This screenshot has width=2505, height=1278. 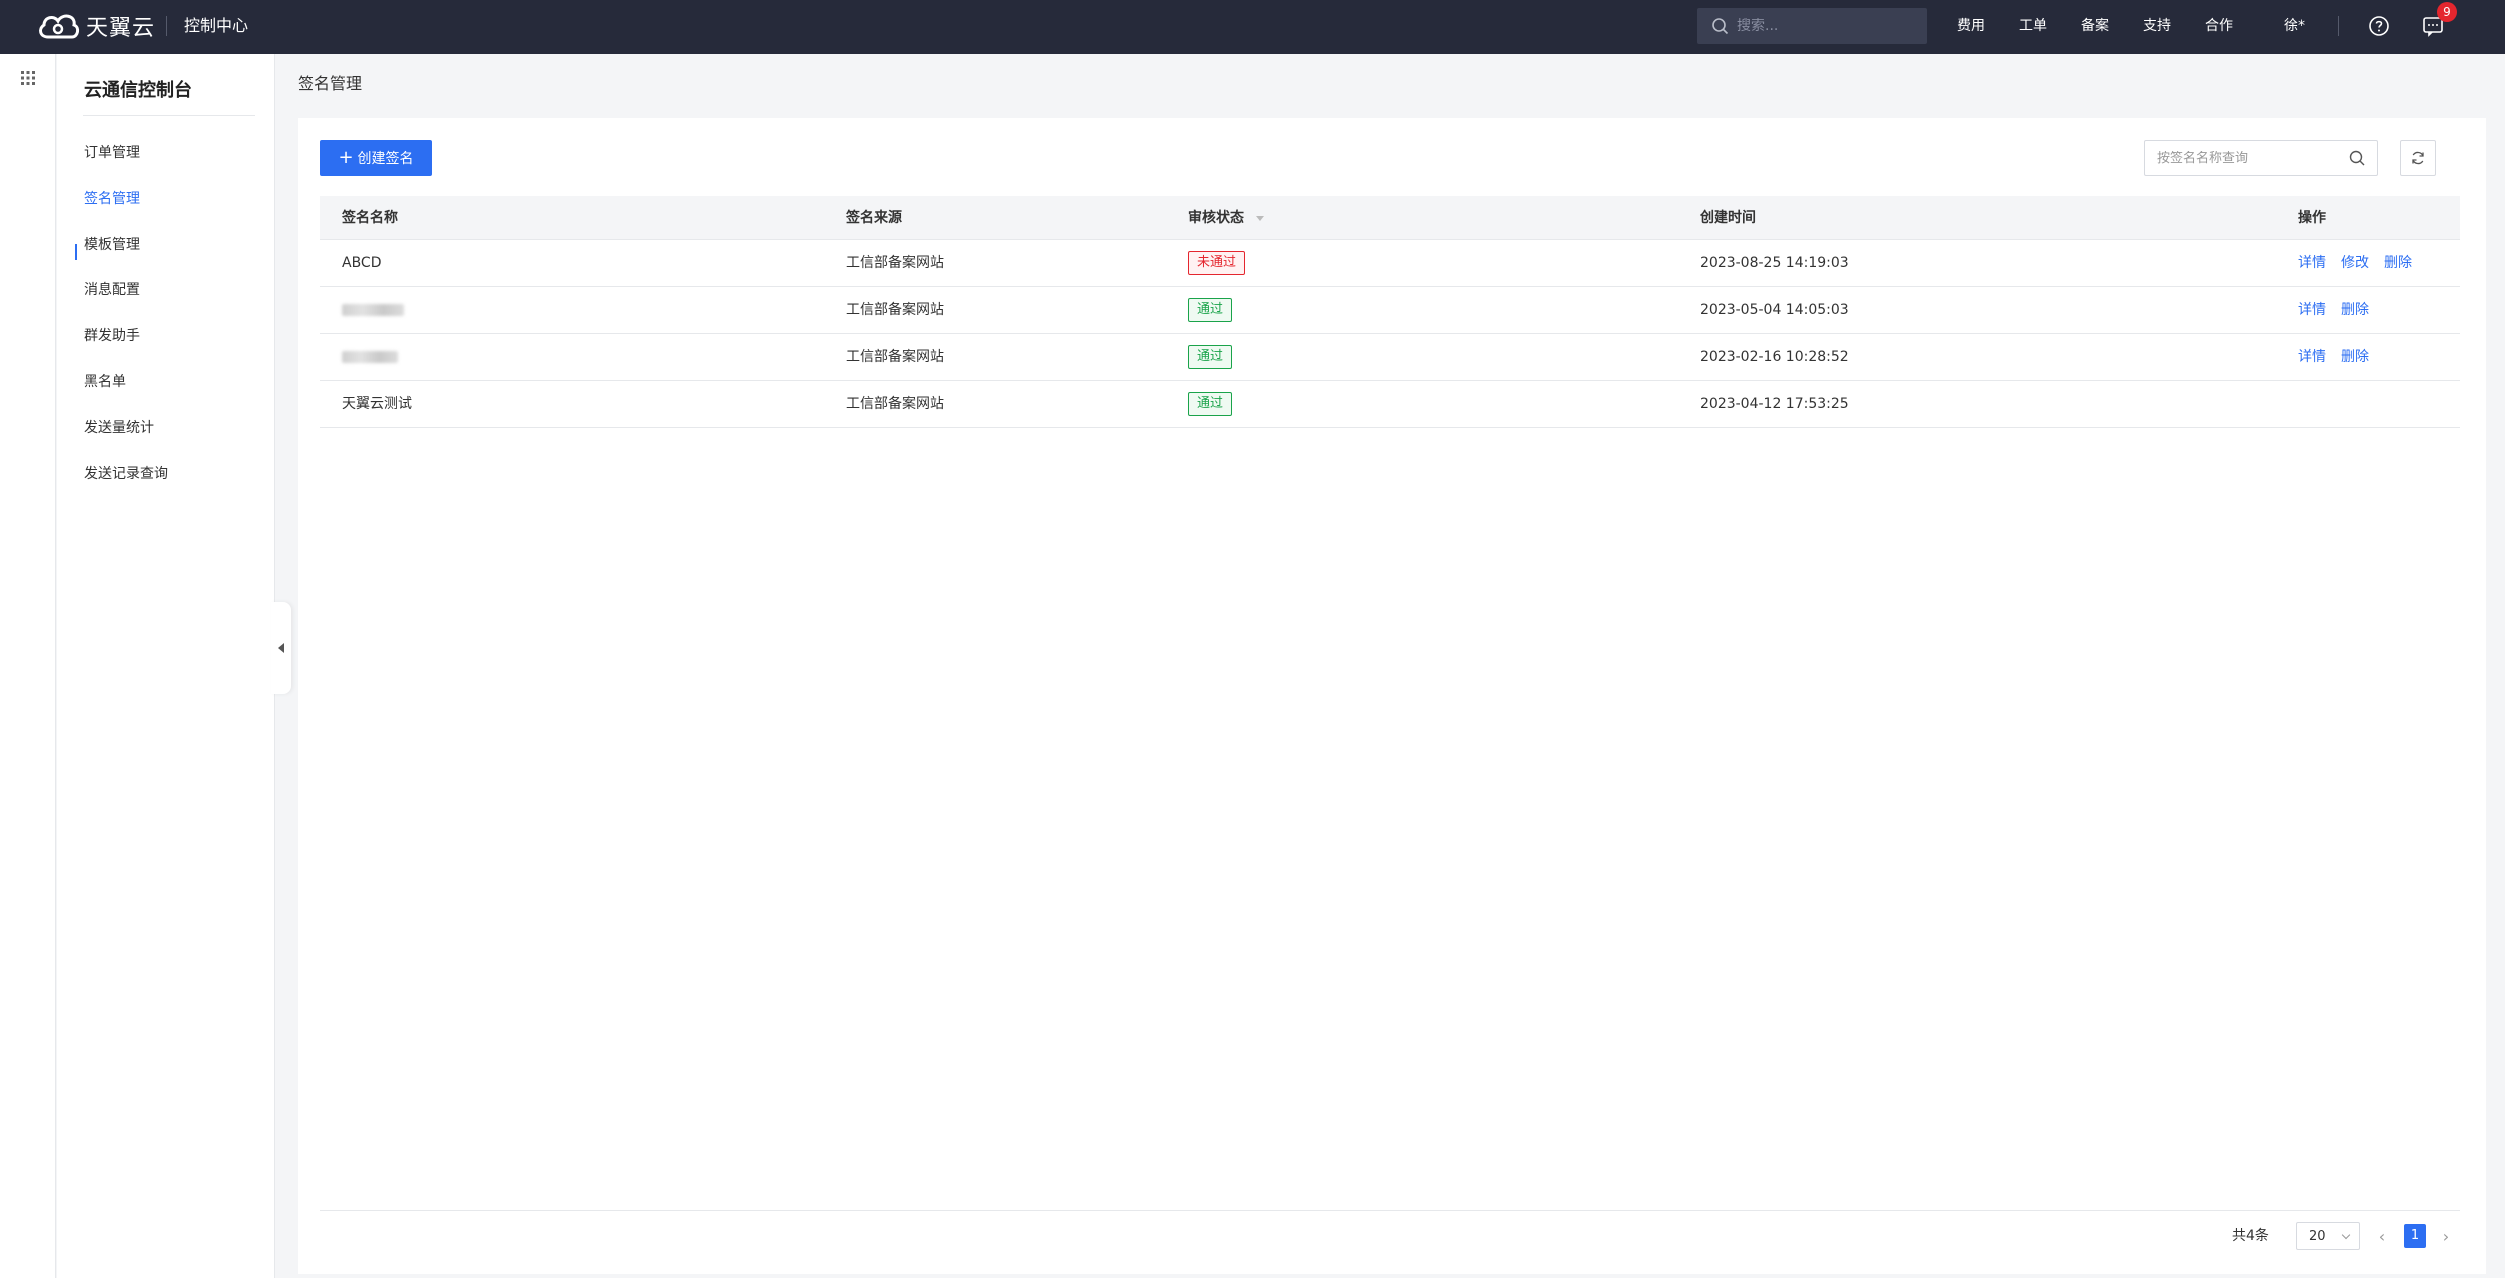 I want to click on top-bar: 天翼云 控制中心 费用 工单 备案 支持 合作 徐* 9, so click(x=1252, y=27).